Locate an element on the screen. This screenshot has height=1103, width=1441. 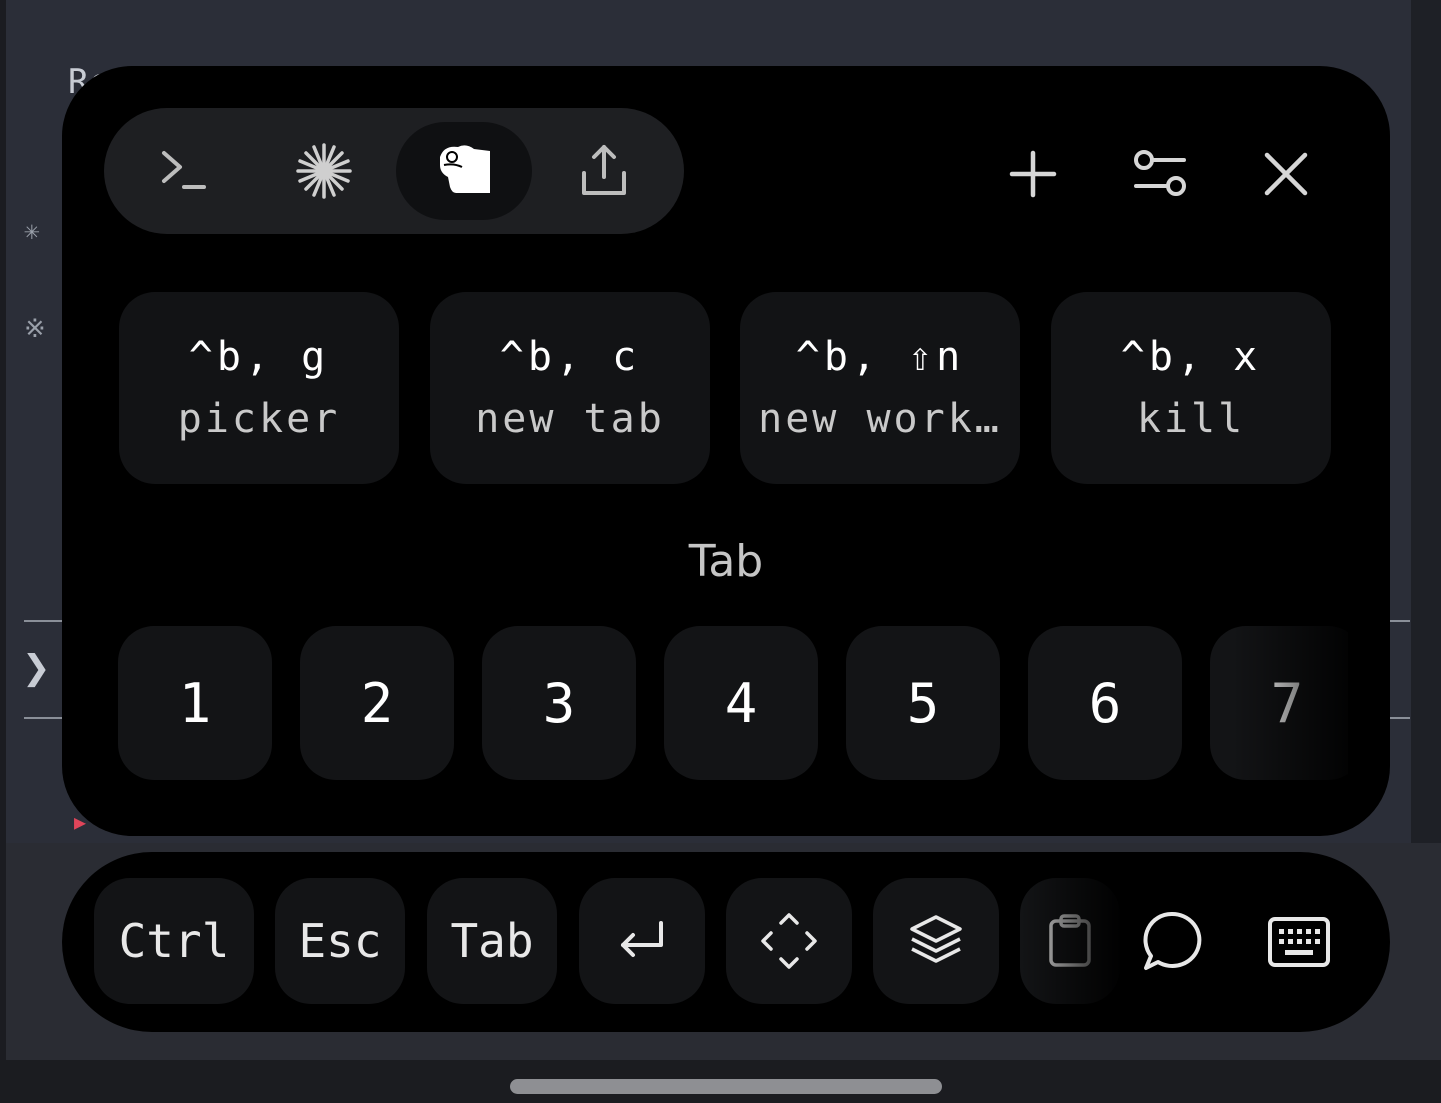
shortcut-keys: ^b, c is located at coordinates (570, 357).